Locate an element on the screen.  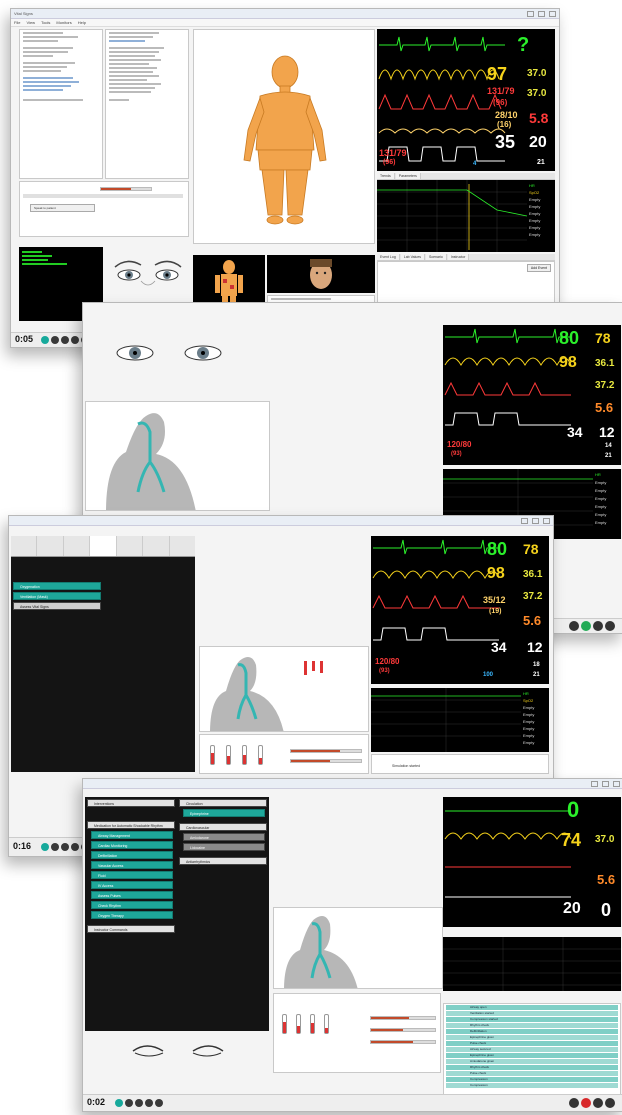
trend-tabs: Trends Parameters is located at coordinates (466, 176).